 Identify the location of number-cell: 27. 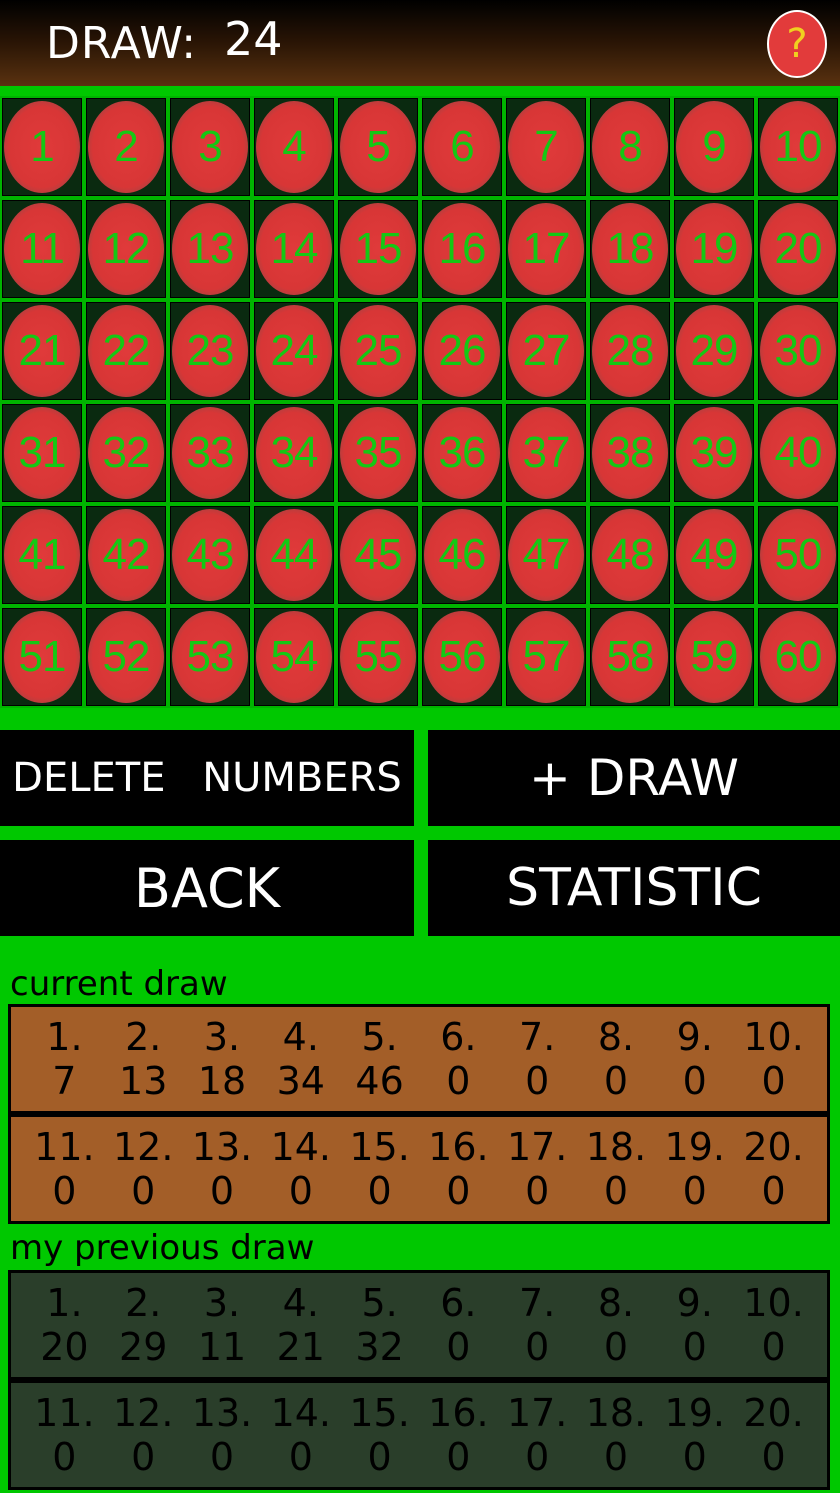
(546, 351).